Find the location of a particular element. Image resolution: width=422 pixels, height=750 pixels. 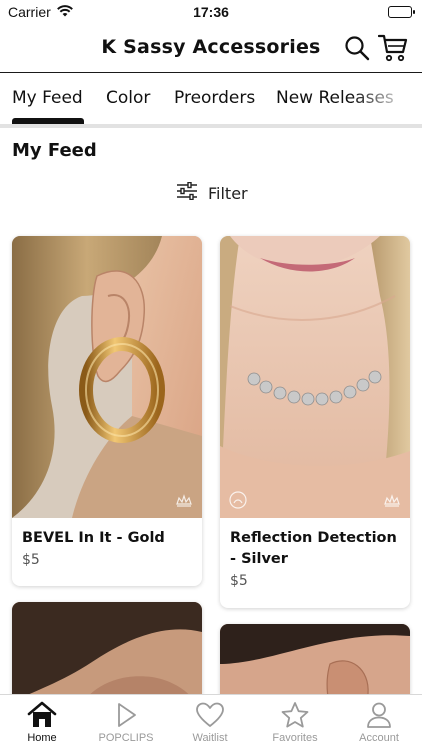

nav-label: Favorites is located at coordinates (295, 738).